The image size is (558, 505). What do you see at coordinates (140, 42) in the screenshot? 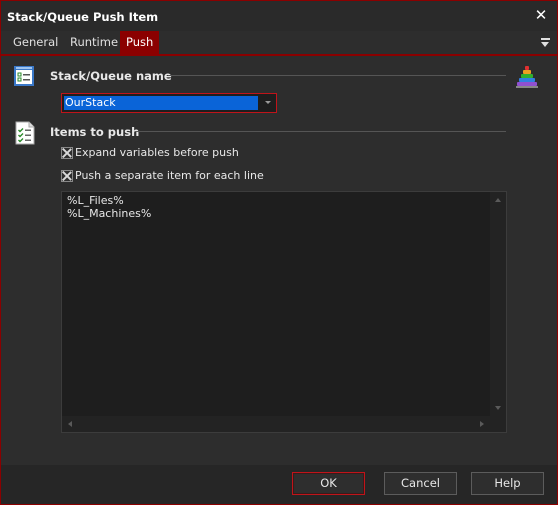
I see `tab-push: Push` at bounding box center [140, 42].